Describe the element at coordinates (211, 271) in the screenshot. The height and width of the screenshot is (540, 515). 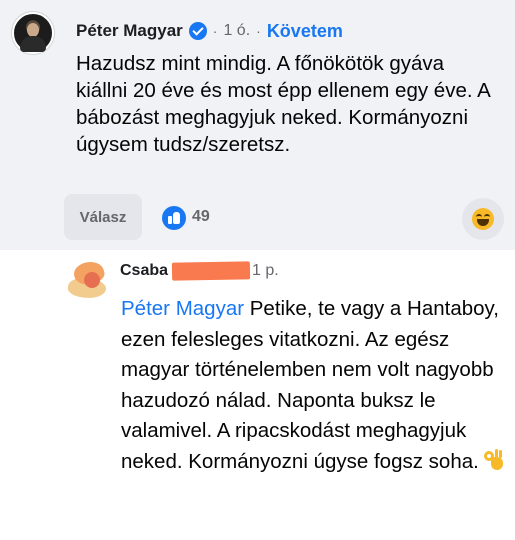
I see `redaction-mark` at that location.